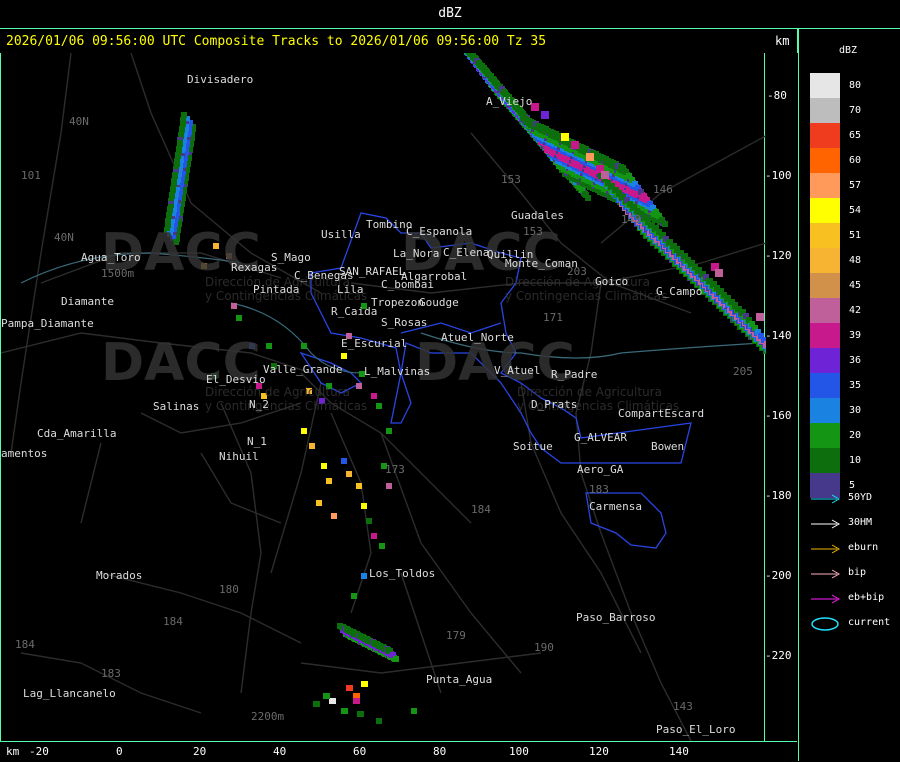 Image resolution: width=900 pixels, height=762 pixels. Describe the element at coordinates (466, 252) in the screenshot. I see `place-label: C_Elena` at that location.